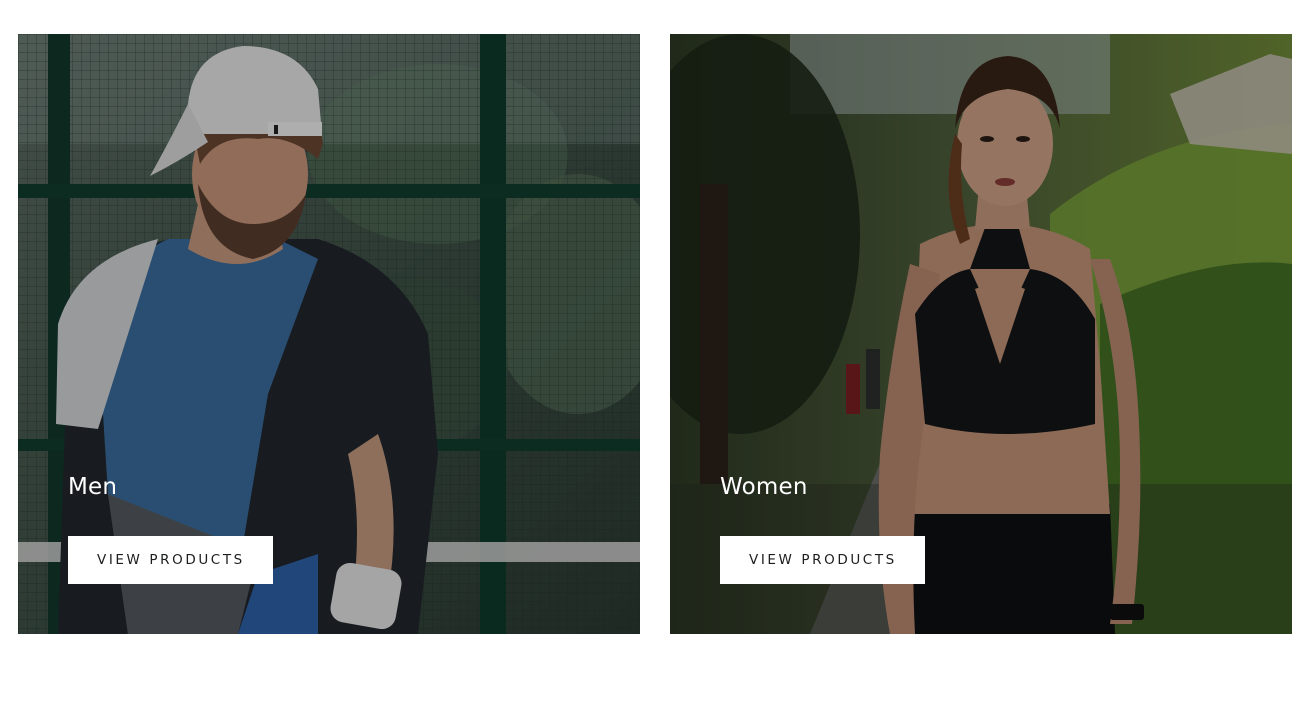 The width and height of the screenshot is (1313, 701). What do you see at coordinates (93, 487) in the screenshot?
I see `collection-title: Men` at bounding box center [93, 487].